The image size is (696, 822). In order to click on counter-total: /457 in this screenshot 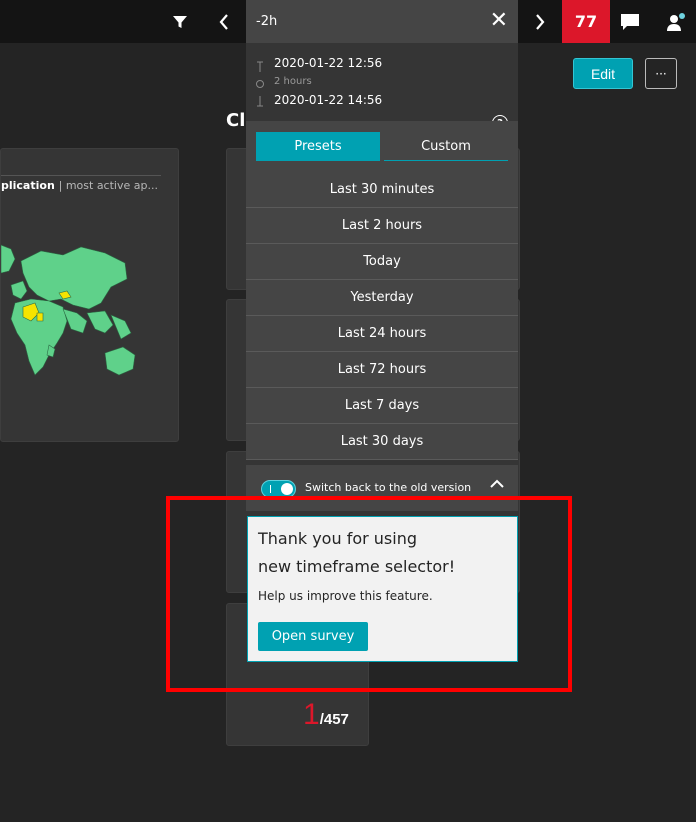, I will do `click(334, 719)`.